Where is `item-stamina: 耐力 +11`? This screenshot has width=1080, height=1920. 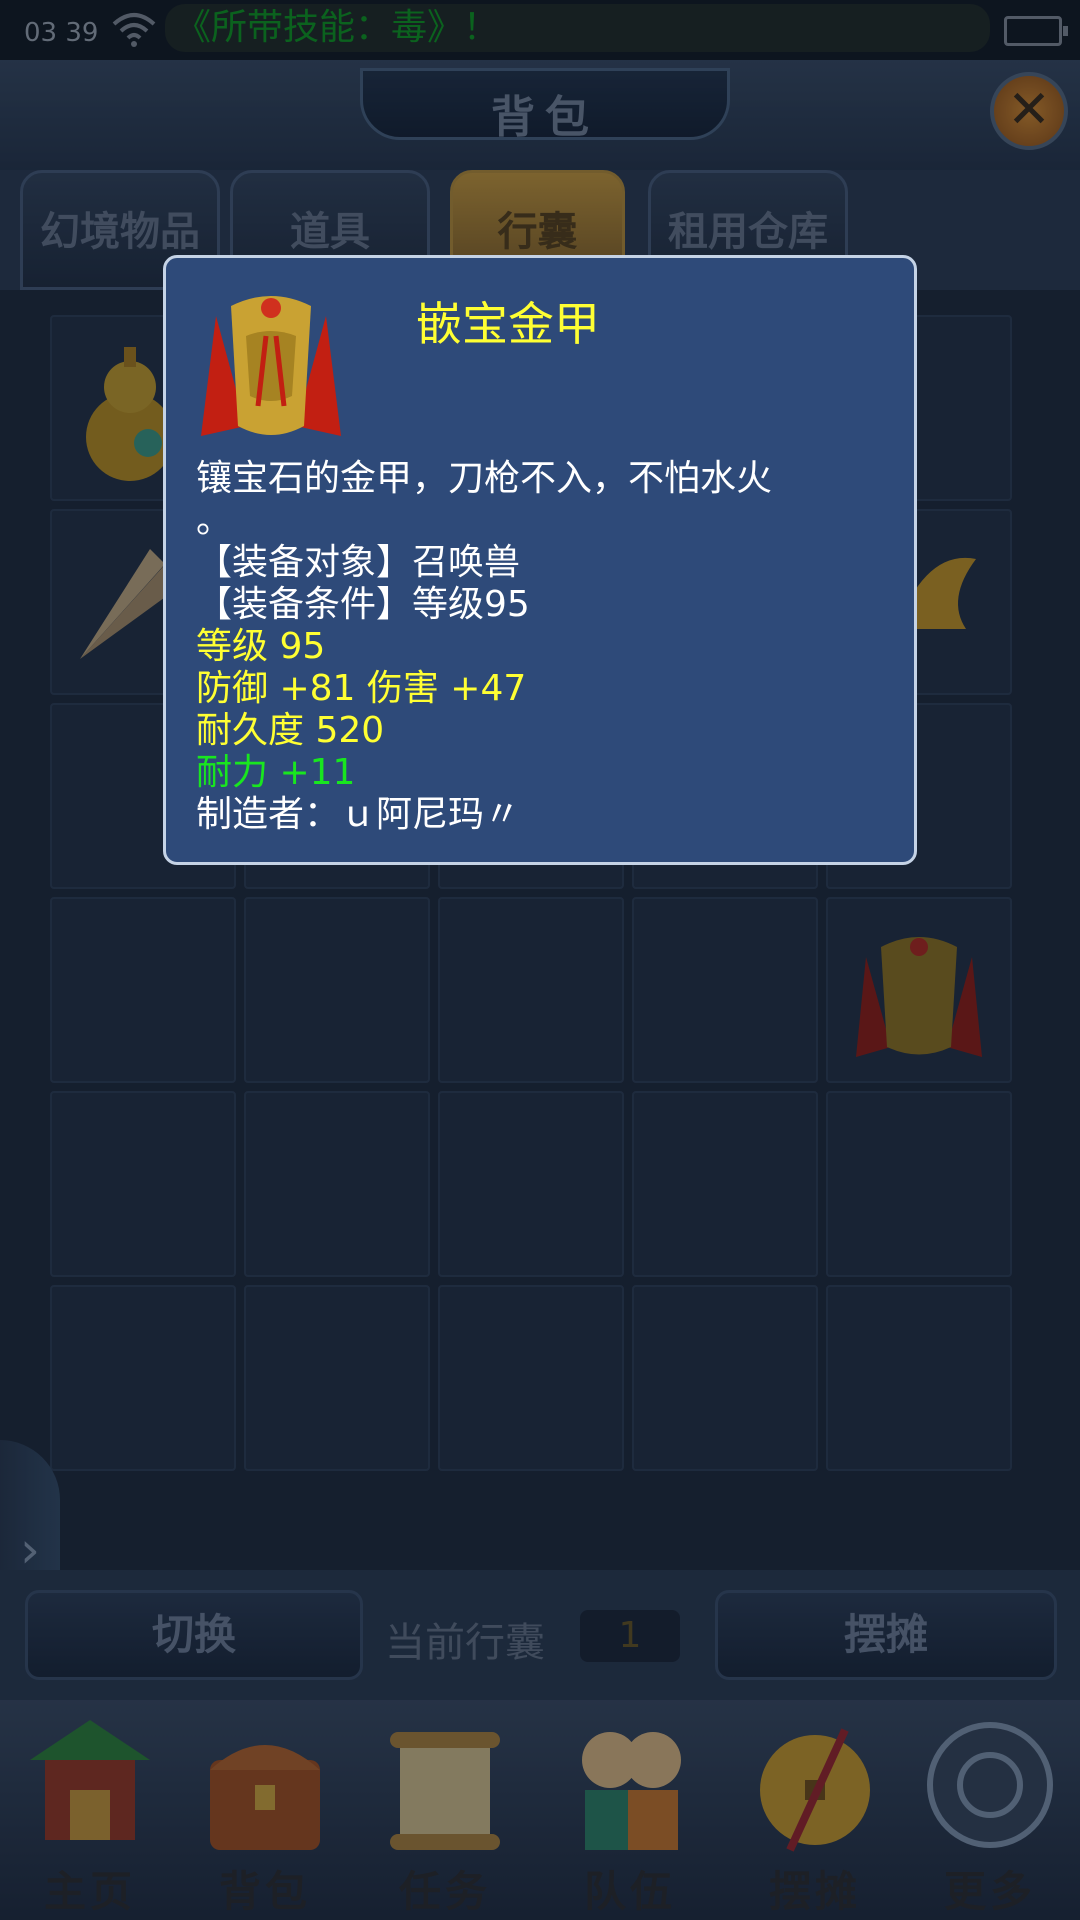
item-stamina: 耐力 +11 is located at coordinates (276, 772).